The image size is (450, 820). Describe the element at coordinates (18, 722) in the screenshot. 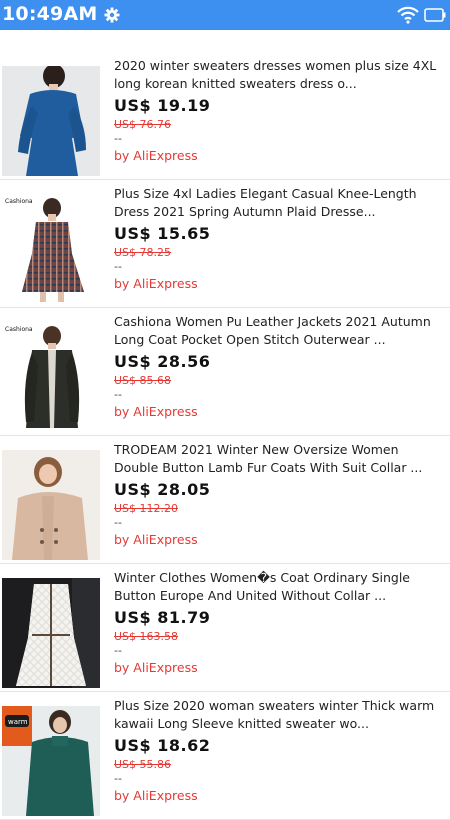

I see `image-badge: warm` at that location.